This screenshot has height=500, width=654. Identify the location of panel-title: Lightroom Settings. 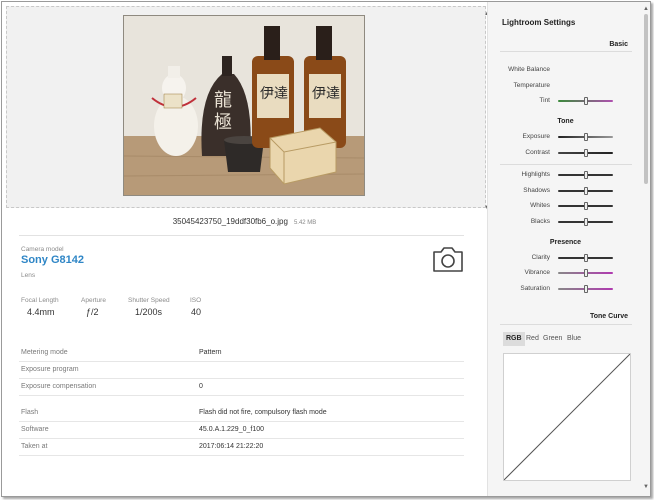
(539, 22).